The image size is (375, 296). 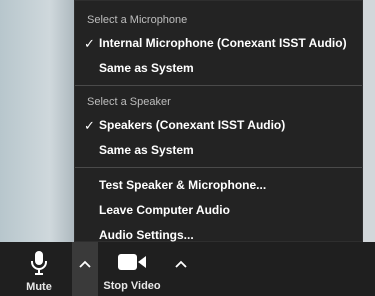 What do you see at coordinates (181, 269) in the screenshot?
I see `video-options-chevron-button` at bounding box center [181, 269].